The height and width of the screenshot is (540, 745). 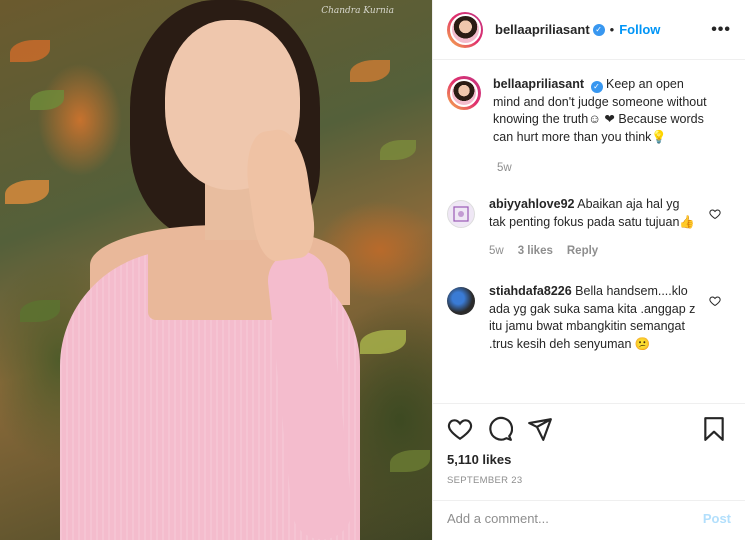 I want to click on commenter-username: abiyyahlove92, so click(x=531, y=204).